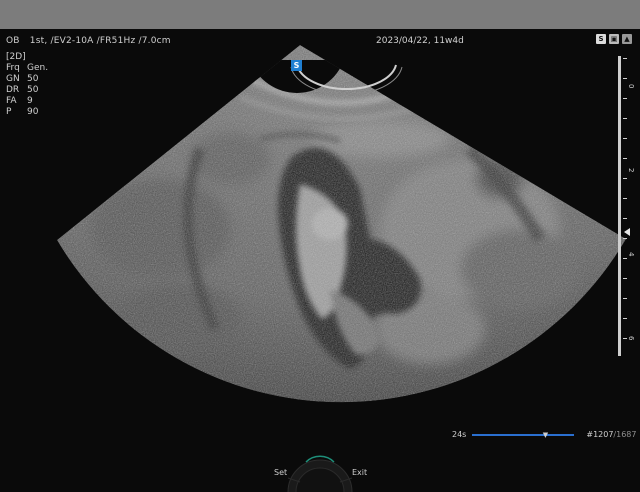 This screenshot has width=640, height=492. I want to click on focus-marker, so click(627, 232).